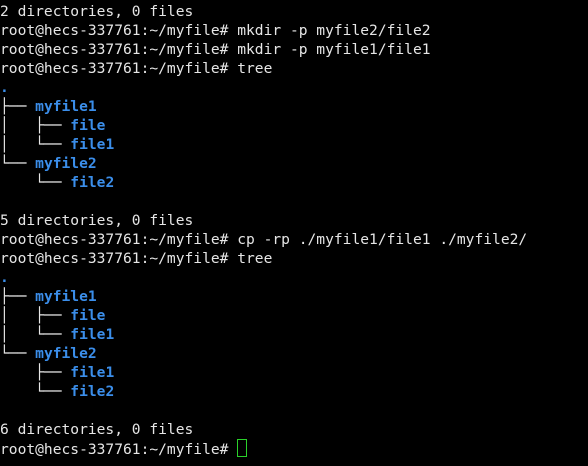  What do you see at coordinates (382, 239) in the screenshot?
I see `command-text: cp -rp ./myfile1/file1 ./myfile2/` at bounding box center [382, 239].